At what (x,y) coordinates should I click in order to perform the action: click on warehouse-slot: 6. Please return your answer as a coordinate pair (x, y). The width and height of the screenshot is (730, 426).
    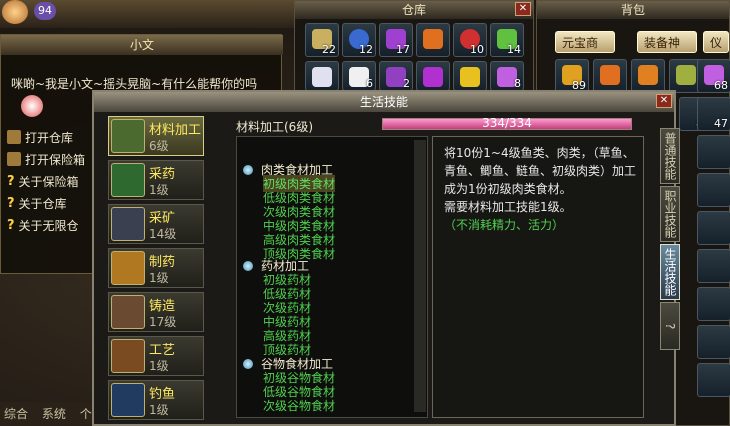
    Looking at the image, I should click on (359, 76).